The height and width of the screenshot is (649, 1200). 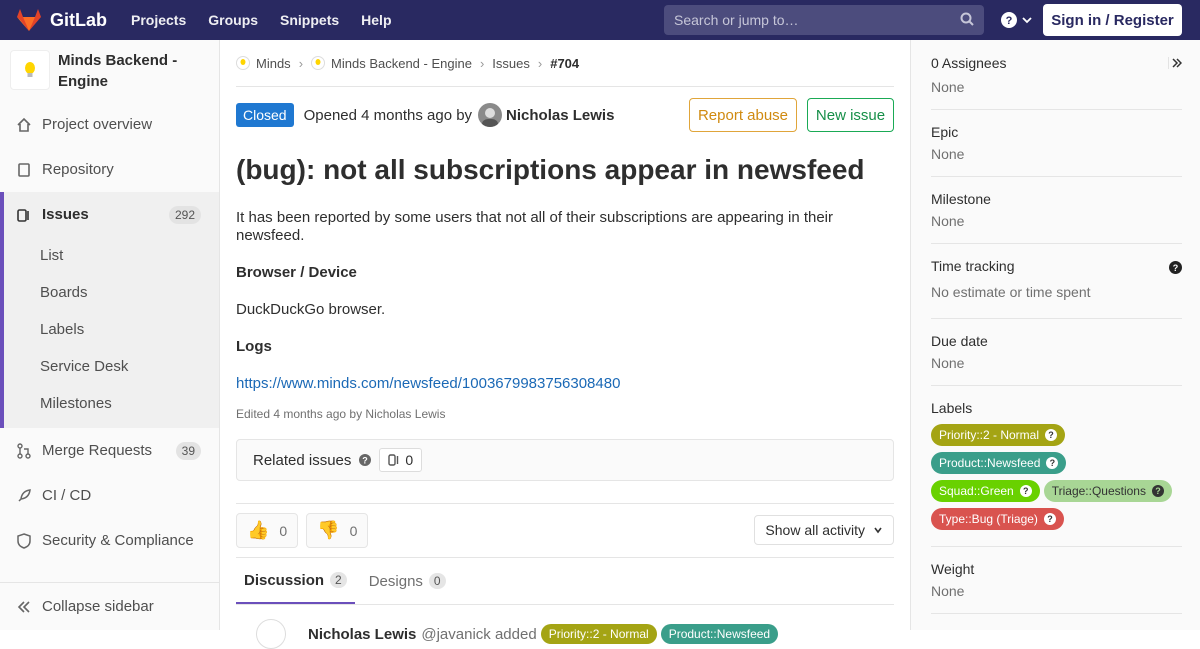 What do you see at coordinates (158, 20) in the screenshot?
I see `nav-projects: Projects` at bounding box center [158, 20].